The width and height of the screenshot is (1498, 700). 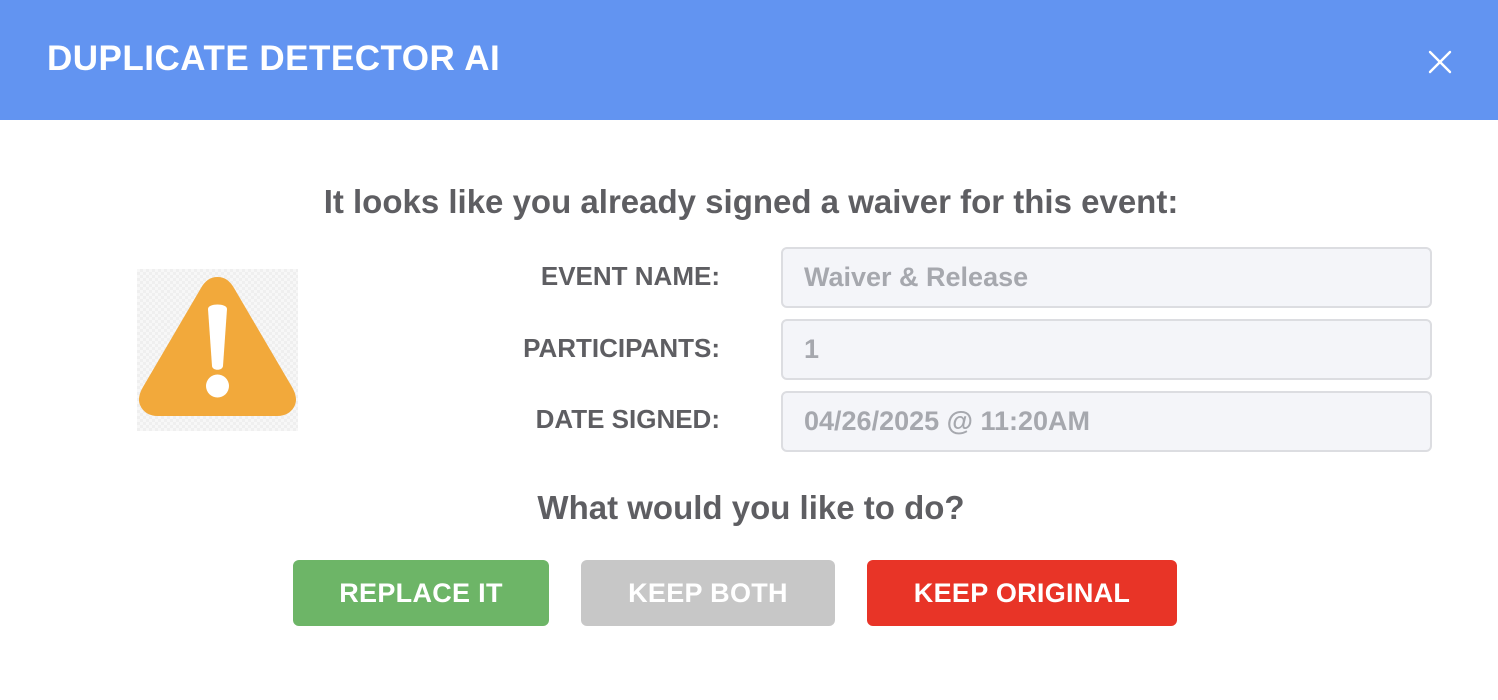 What do you see at coordinates (621, 348) in the screenshot?
I see `participants-label: PARTICIPANTS:` at bounding box center [621, 348].